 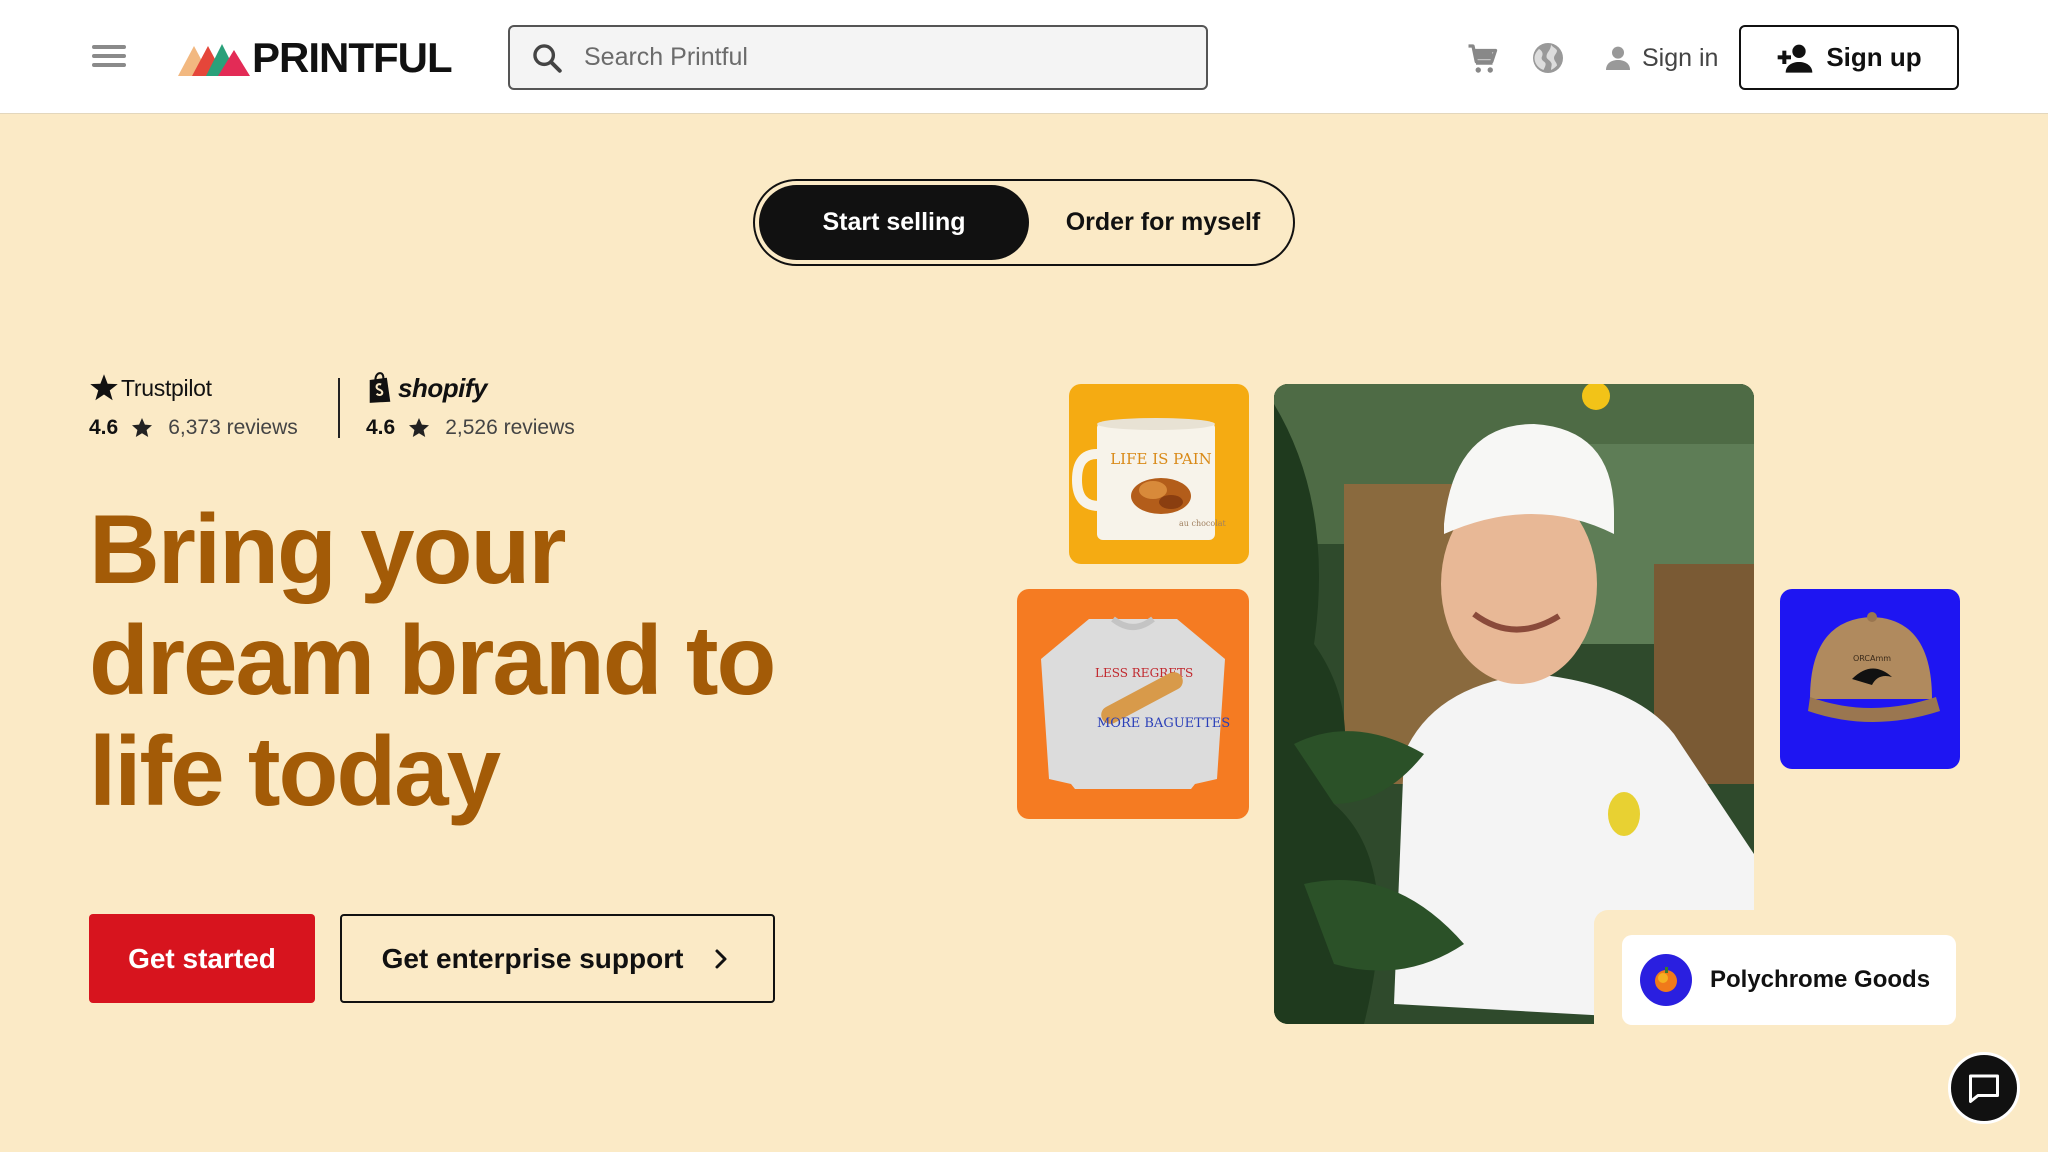 What do you see at coordinates (1874, 57) in the screenshot?
I see `sign-up-label: Sign up` at bounding box center [1874, 57].